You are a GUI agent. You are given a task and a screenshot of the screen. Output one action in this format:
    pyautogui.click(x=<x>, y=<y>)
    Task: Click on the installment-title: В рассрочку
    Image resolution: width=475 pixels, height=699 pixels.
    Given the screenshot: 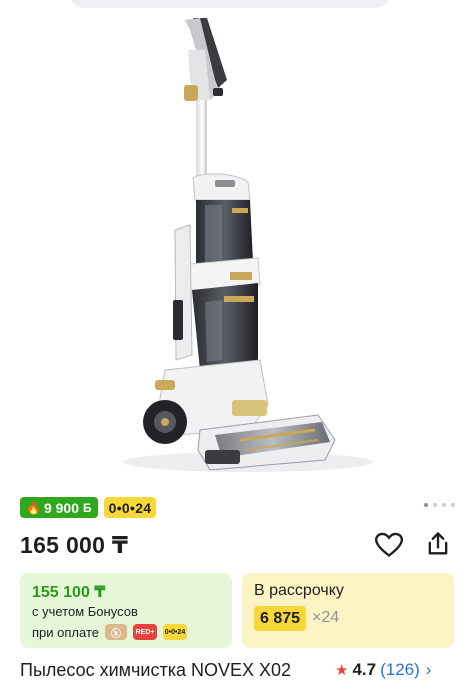 What is the action you would take?
    pyautogui.click(x=299, y=590)
    